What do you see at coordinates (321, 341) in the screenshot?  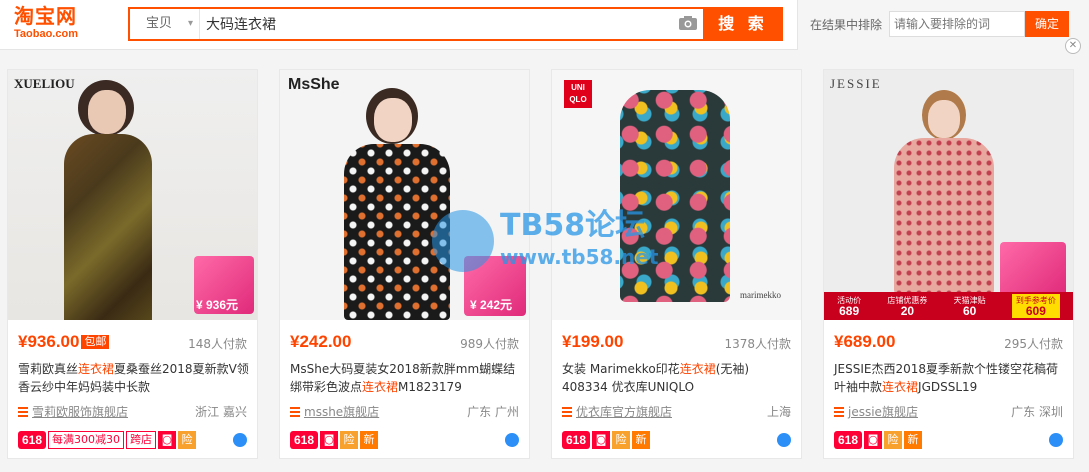 I see `price: ¥242.00` at bounding box center [321, 341].